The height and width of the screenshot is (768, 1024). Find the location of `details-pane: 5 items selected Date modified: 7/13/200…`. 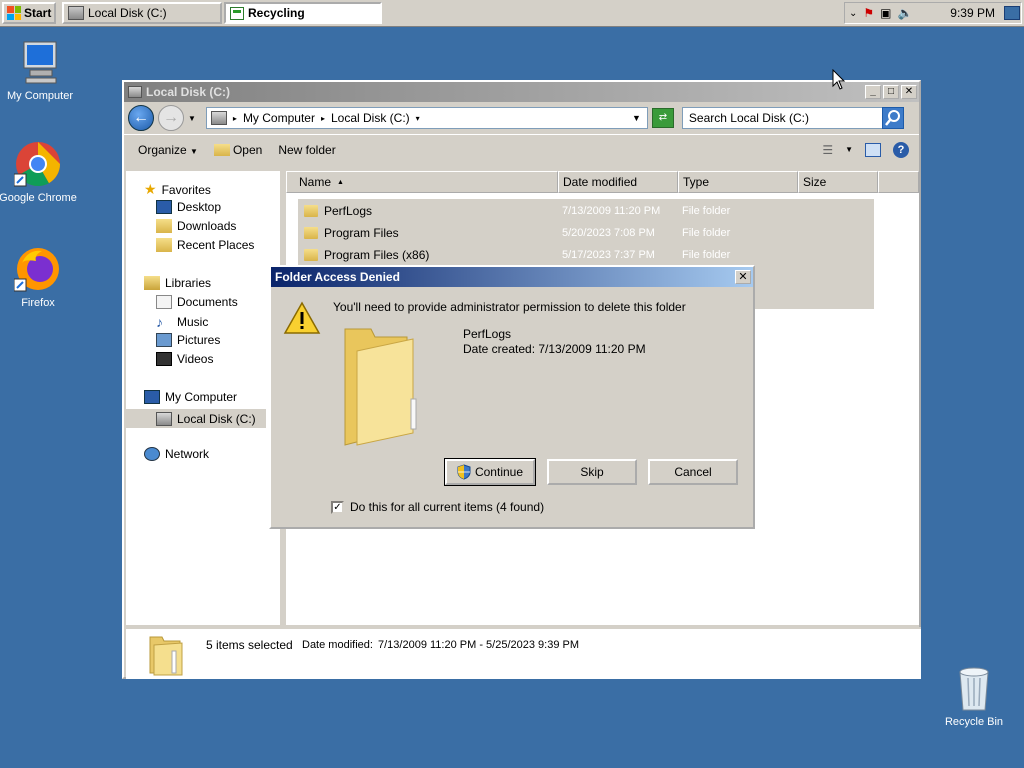

details-pane: 5 items selected Date modified: 7/13/200… is located at coordinates (523, 653).